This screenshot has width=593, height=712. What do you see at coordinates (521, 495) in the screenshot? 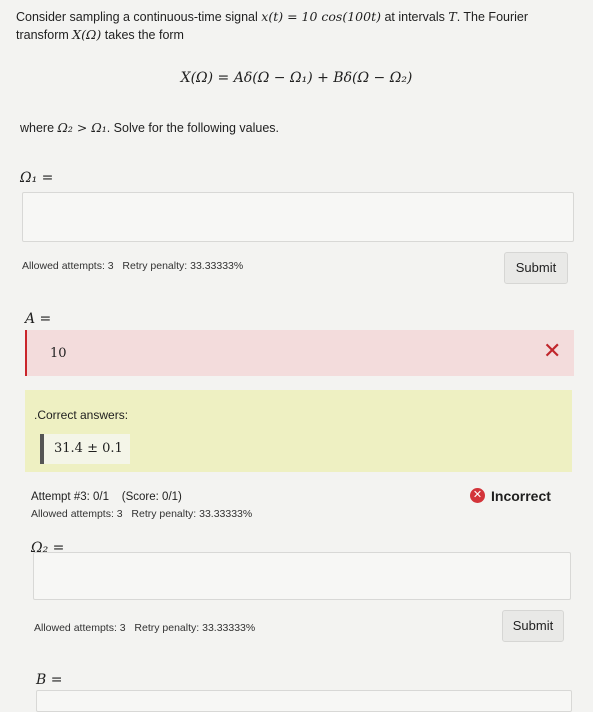
I see `incorrect-status-text: Incorrect` at bounding box center [521, 495].